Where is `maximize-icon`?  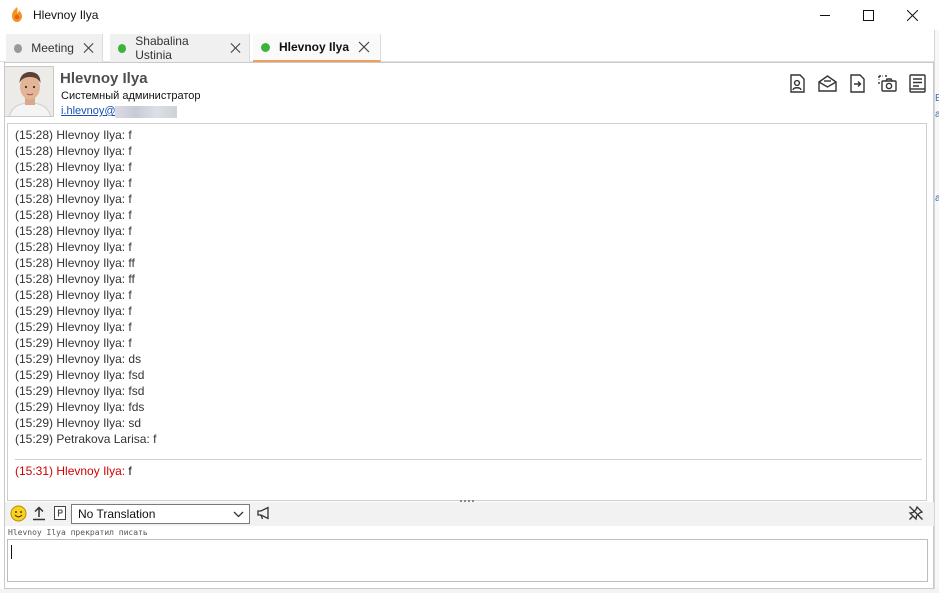
maximize-icon is located at coordinates (868, 15).